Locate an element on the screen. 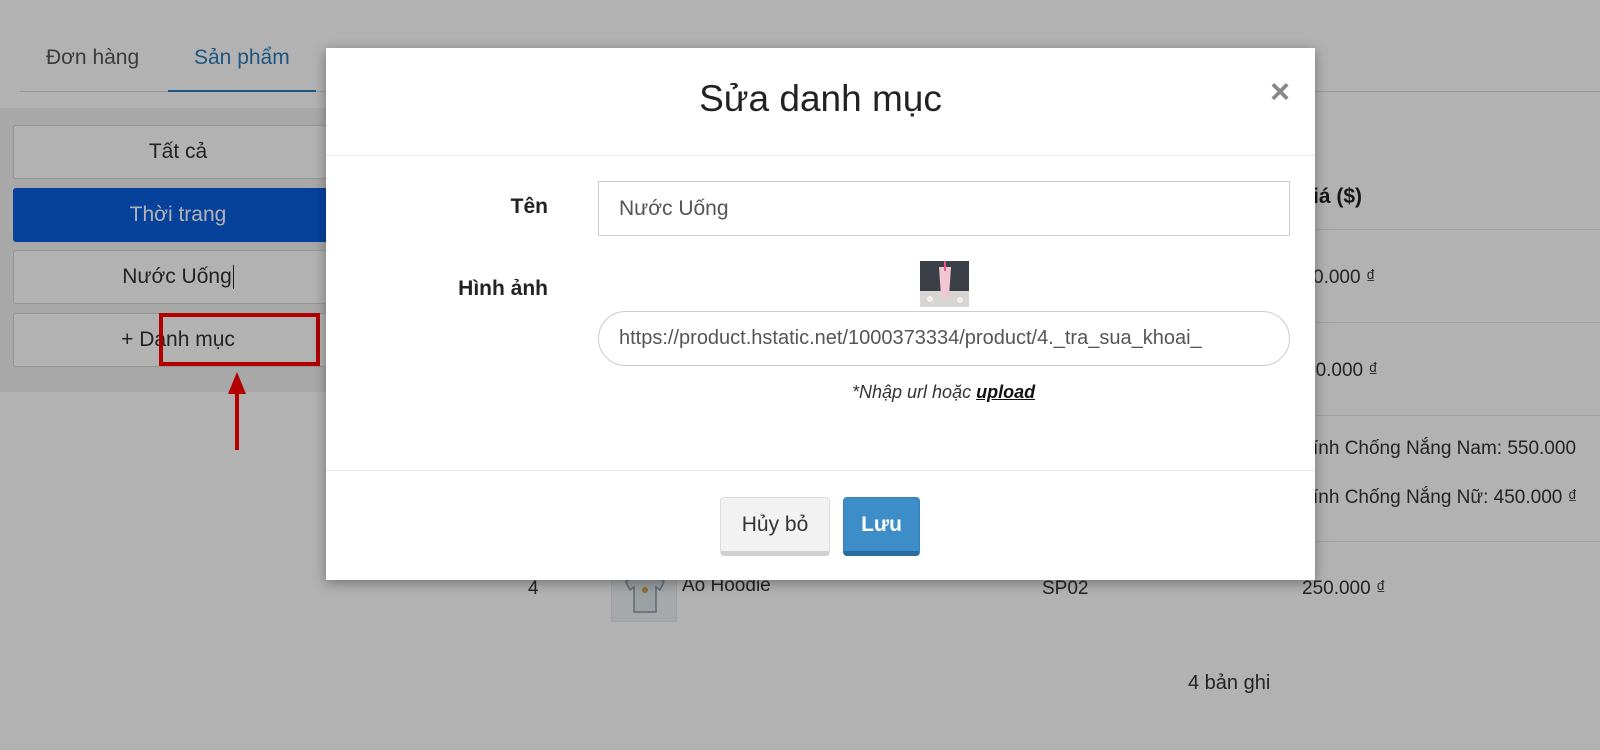 The image size is (1600, 750). modal-footer-divider is located at coordinates (820, 470).